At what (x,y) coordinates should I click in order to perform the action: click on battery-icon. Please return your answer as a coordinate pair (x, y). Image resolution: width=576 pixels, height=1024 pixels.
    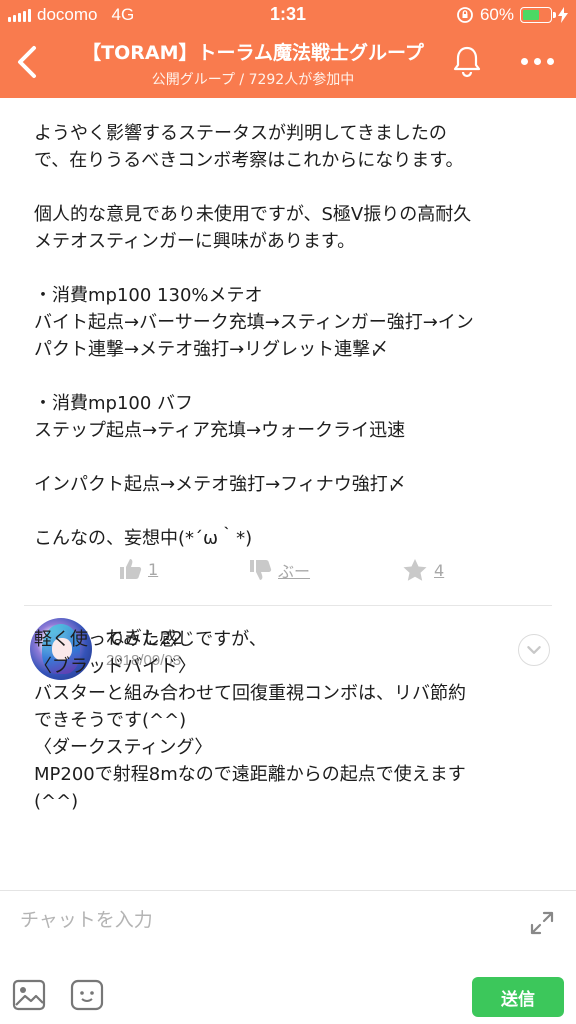
    Looking at the image, I should click on (538, 15).